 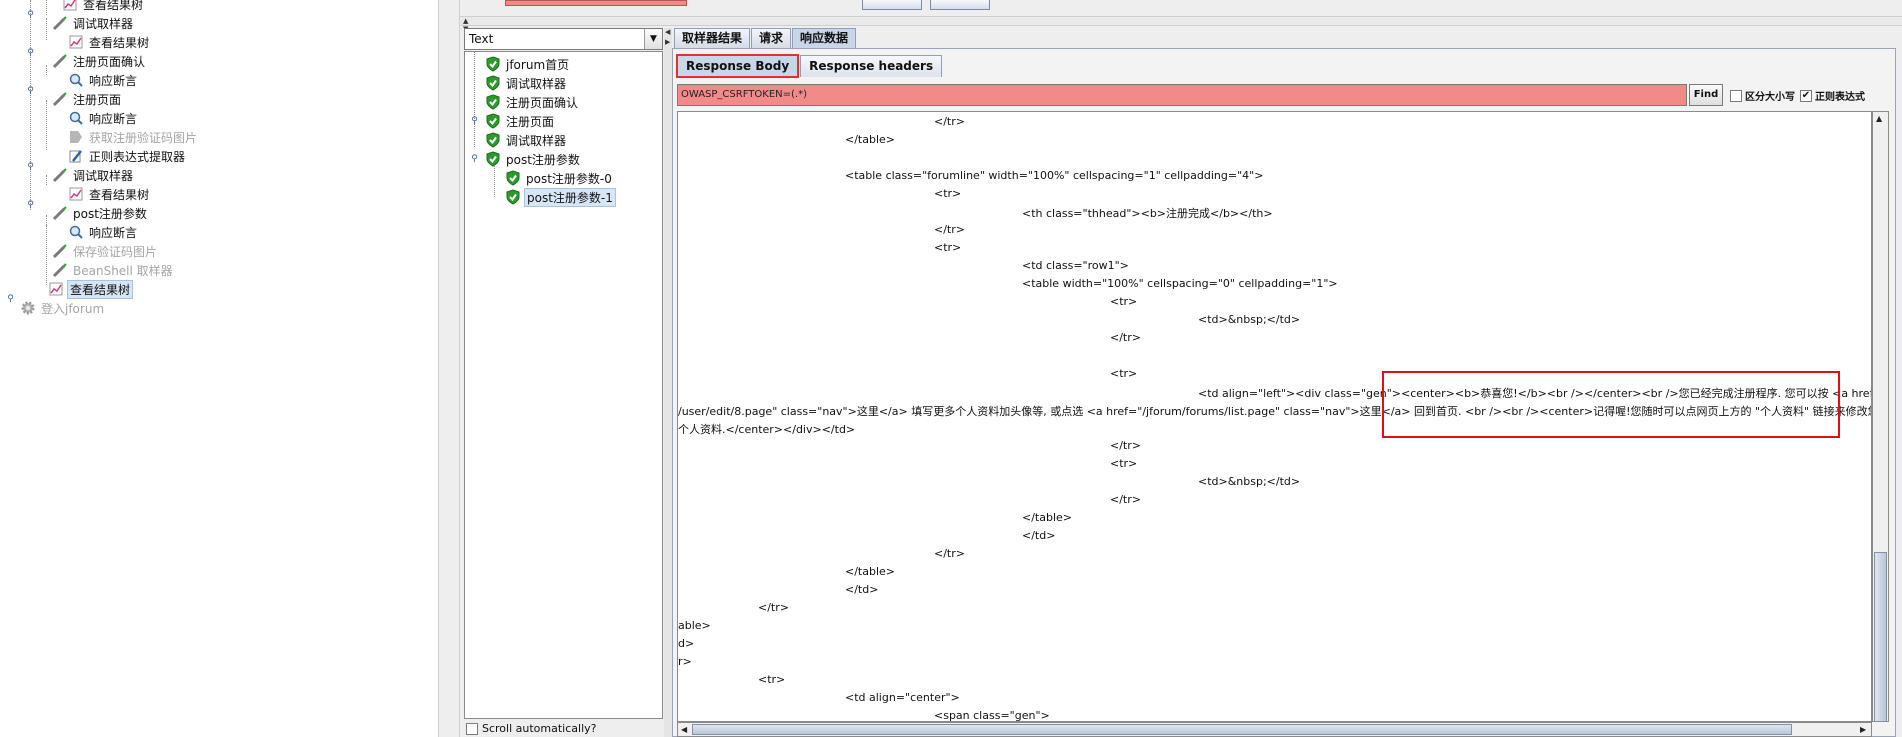 I want to click on tree-node: 保存验证码图片, so click(x=105, y=251).